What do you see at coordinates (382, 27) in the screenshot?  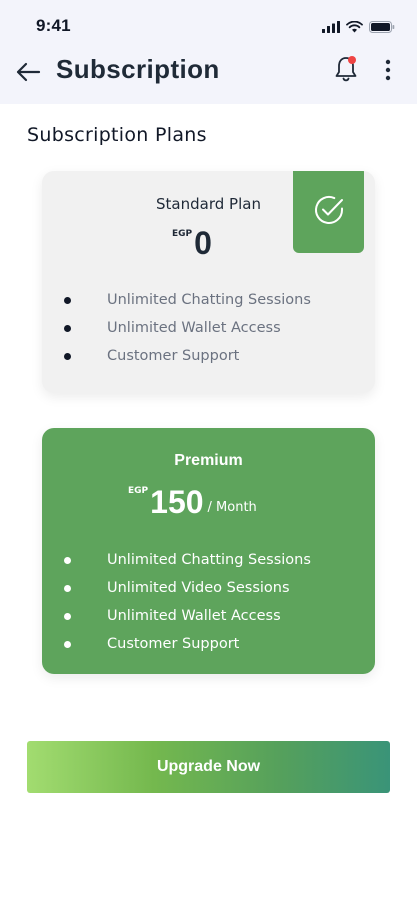 I see `battery-icon` at bounding box center [382, 27].